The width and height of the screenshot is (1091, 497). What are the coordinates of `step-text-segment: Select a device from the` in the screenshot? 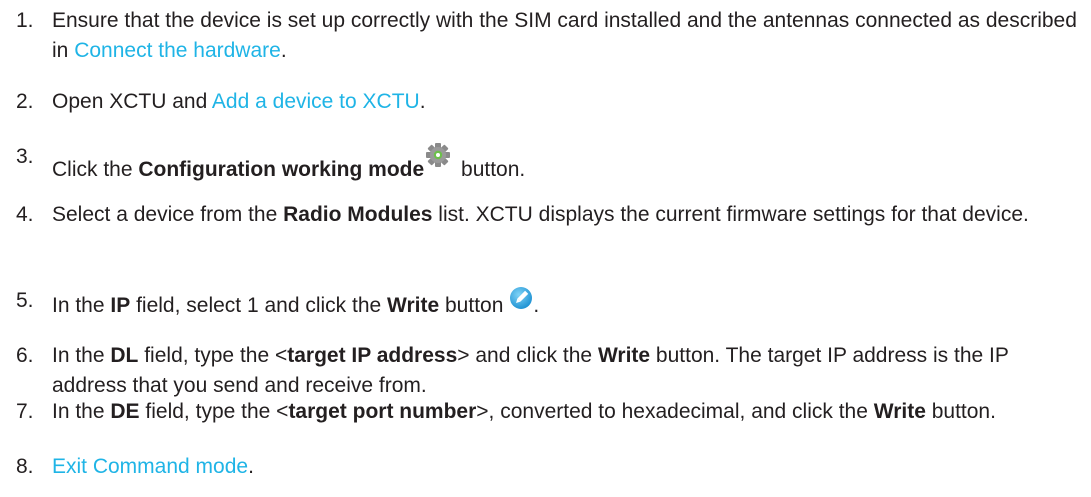 It's located at (168, 214).